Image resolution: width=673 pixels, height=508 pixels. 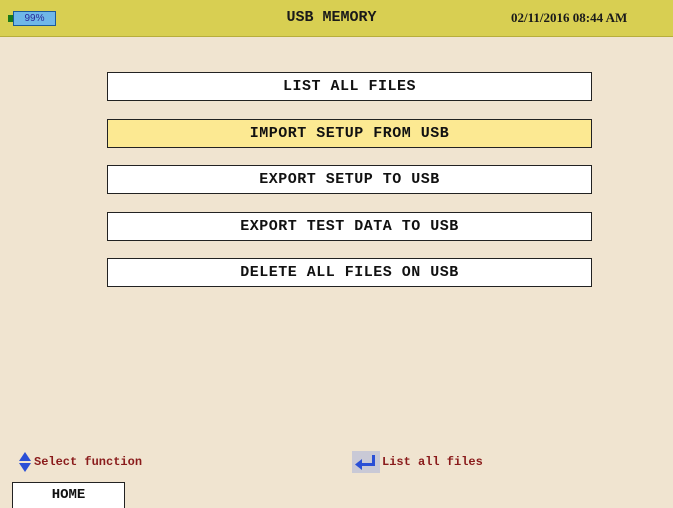 I want to click on select-function-hint: Select function, so click(x=80, y=462).